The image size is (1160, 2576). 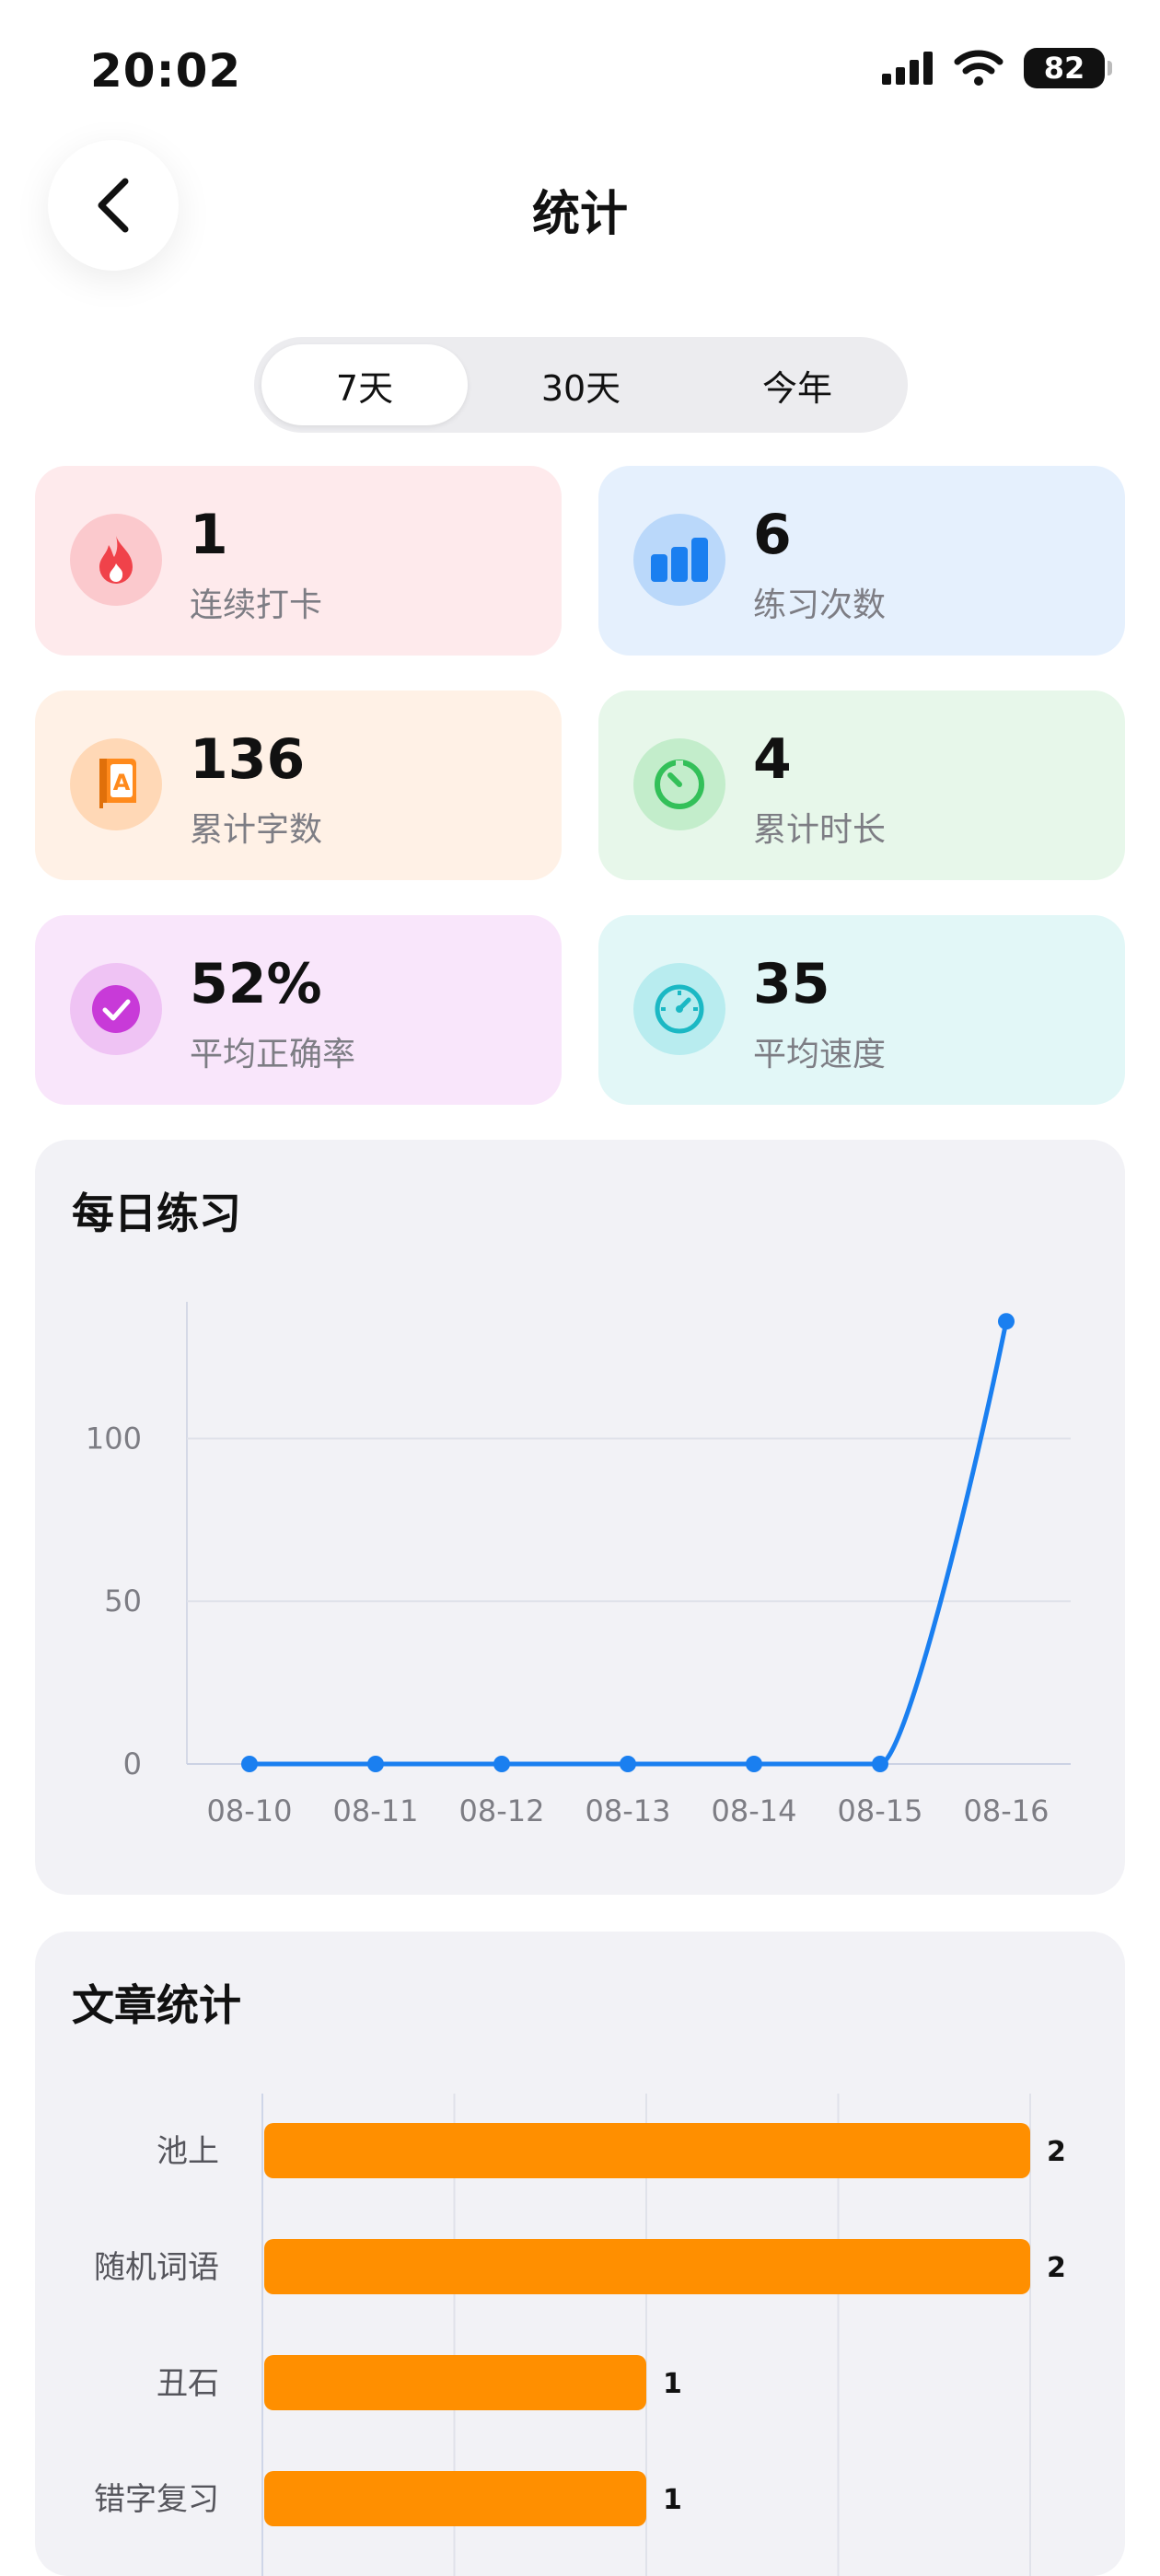 I want to click on status-time: 20:02, so click(x=166, y=71).